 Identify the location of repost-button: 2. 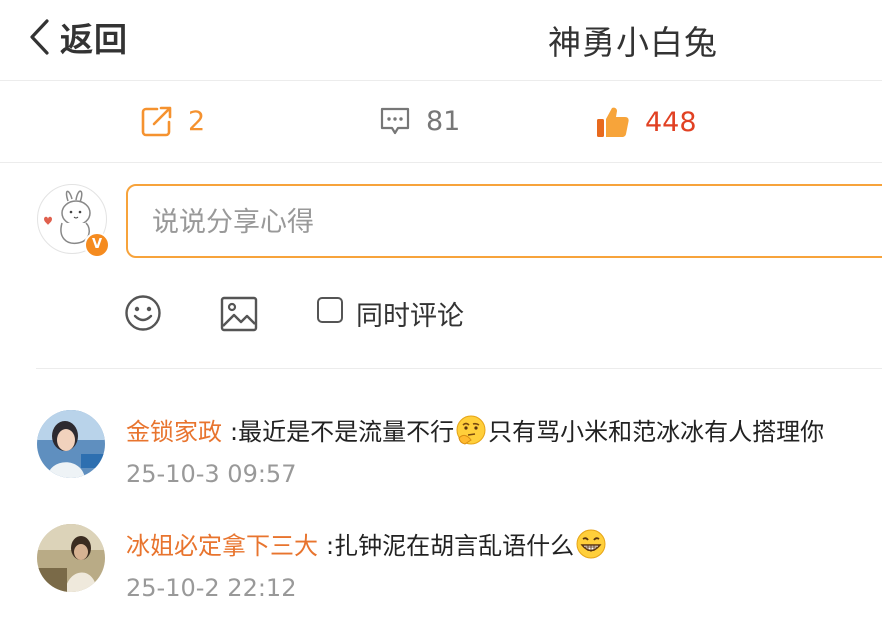
(172, 121).